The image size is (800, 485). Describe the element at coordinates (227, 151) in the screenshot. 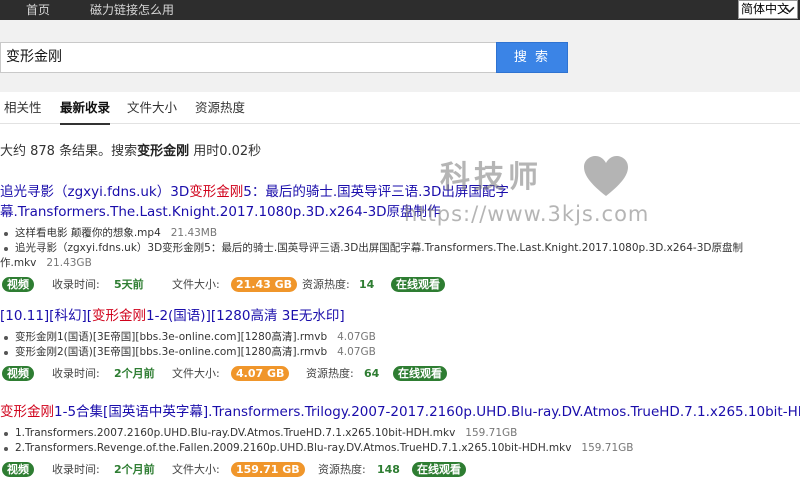

I see `summary-time: 用时0.02秒` at that location.